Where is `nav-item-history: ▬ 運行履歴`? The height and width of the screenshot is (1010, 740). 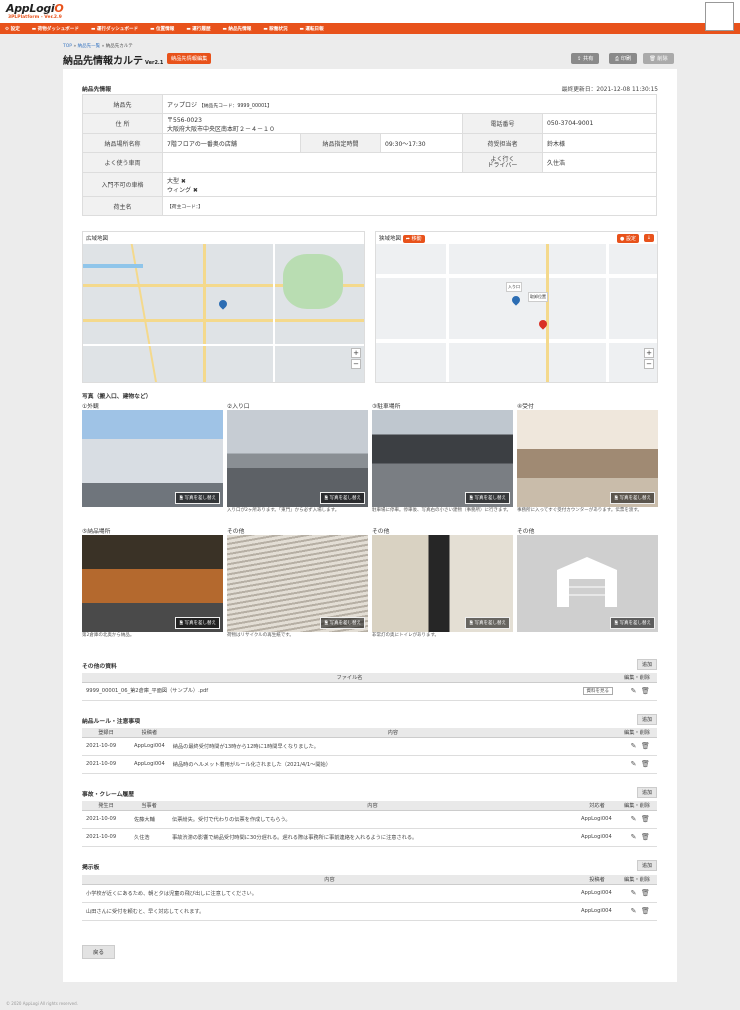 nav-item-history: ▬ 運行履歴 is located at coordinates (198, 29).